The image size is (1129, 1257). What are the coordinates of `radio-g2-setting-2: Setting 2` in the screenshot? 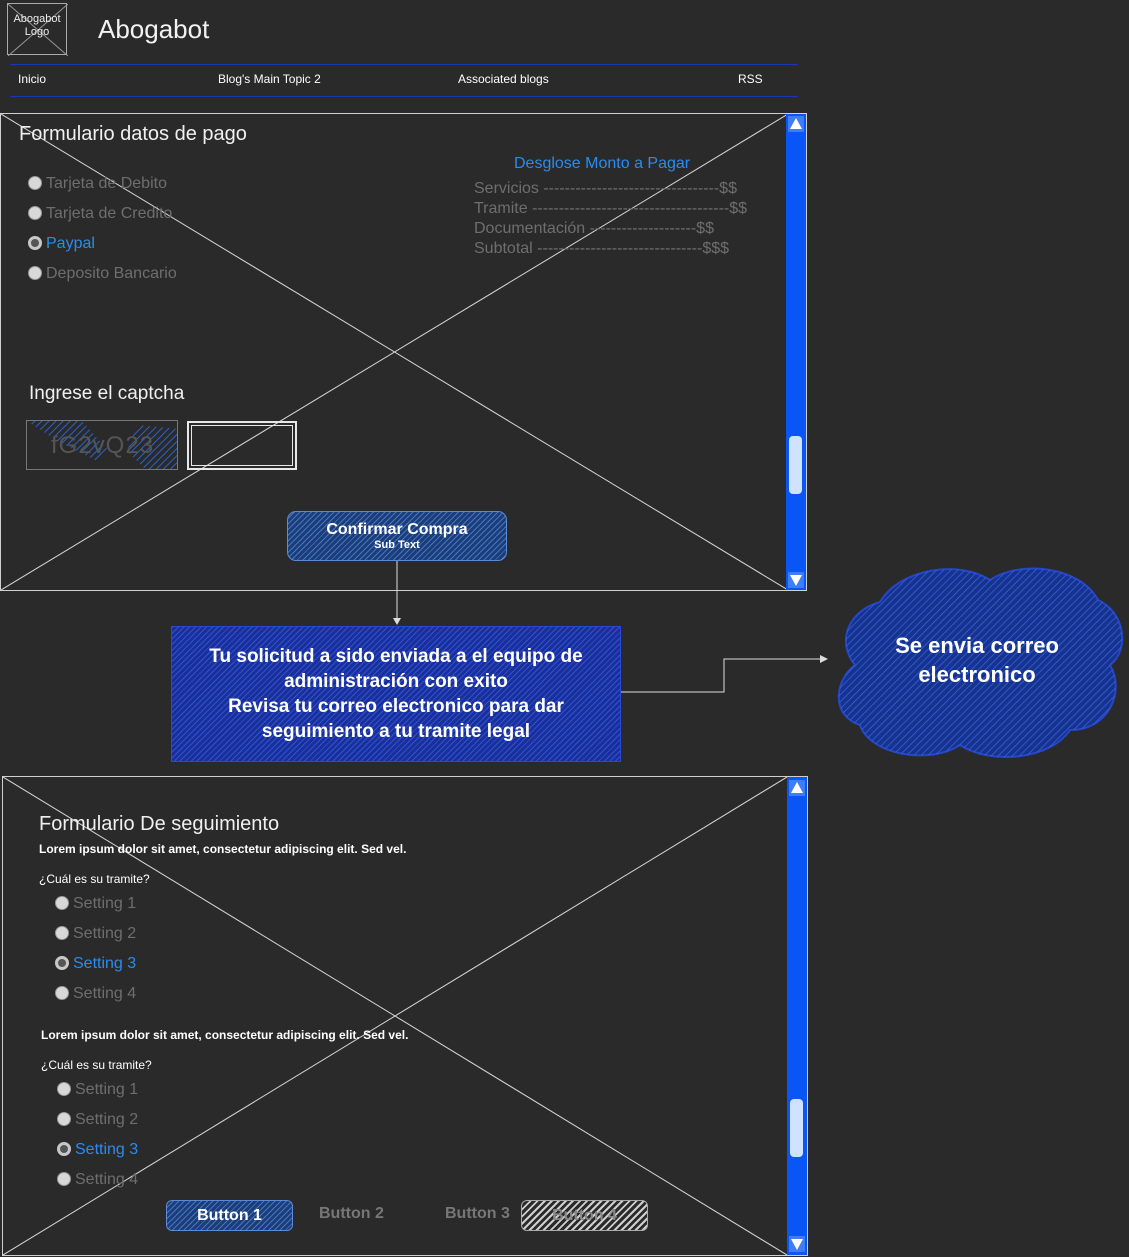 It's located at (97, 1120).